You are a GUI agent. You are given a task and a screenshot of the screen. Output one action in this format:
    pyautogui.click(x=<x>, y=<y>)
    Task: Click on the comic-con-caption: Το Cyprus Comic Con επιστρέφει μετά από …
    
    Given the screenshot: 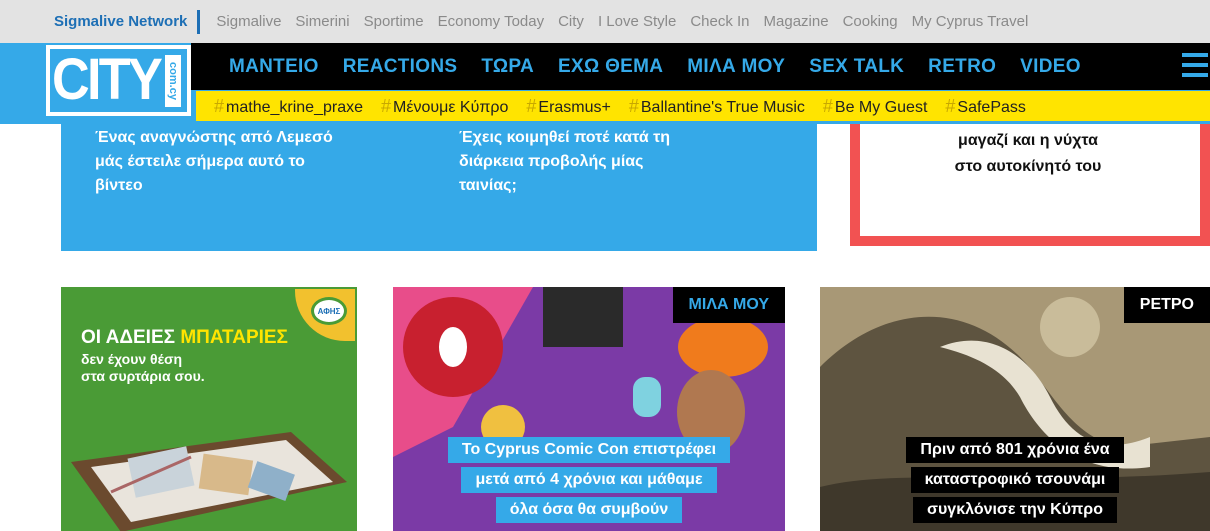 What is the action you would take?
    pyautogui.click(x=589, y=482)
    